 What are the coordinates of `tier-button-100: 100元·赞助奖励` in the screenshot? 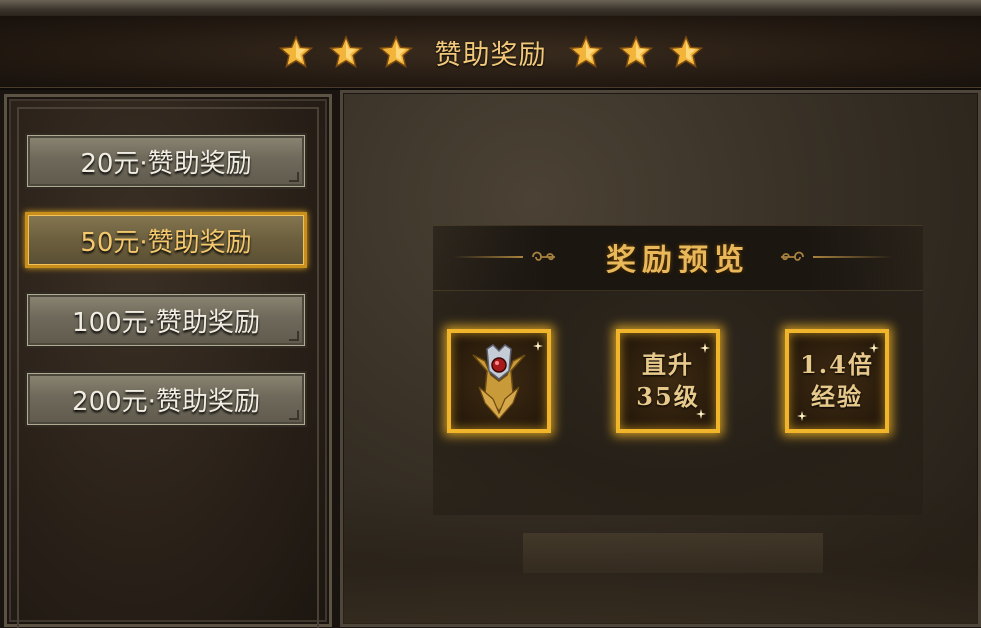 It's located at (166, 320).